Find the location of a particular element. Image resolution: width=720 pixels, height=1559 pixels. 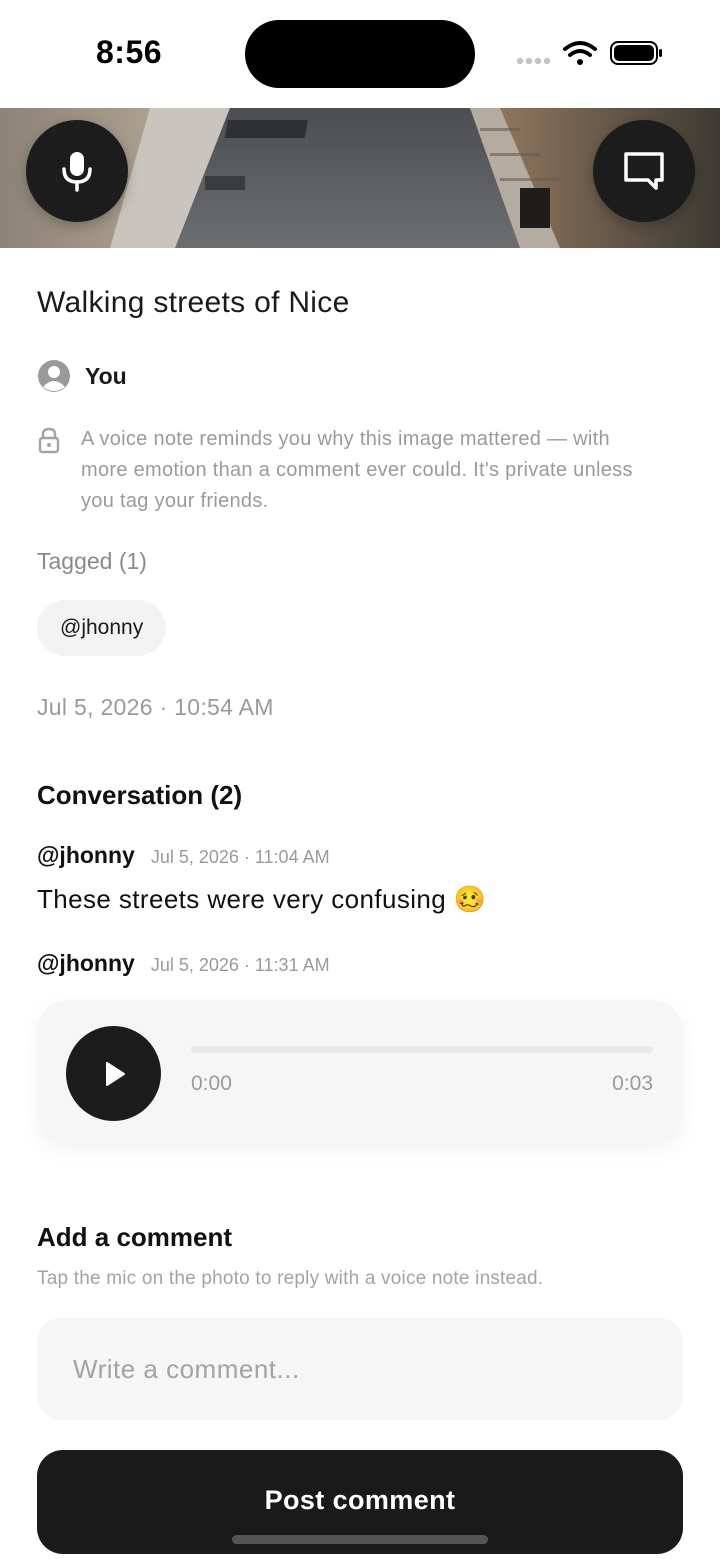

post-title: Walking streets of Nice is located at coordinates (193, 302).